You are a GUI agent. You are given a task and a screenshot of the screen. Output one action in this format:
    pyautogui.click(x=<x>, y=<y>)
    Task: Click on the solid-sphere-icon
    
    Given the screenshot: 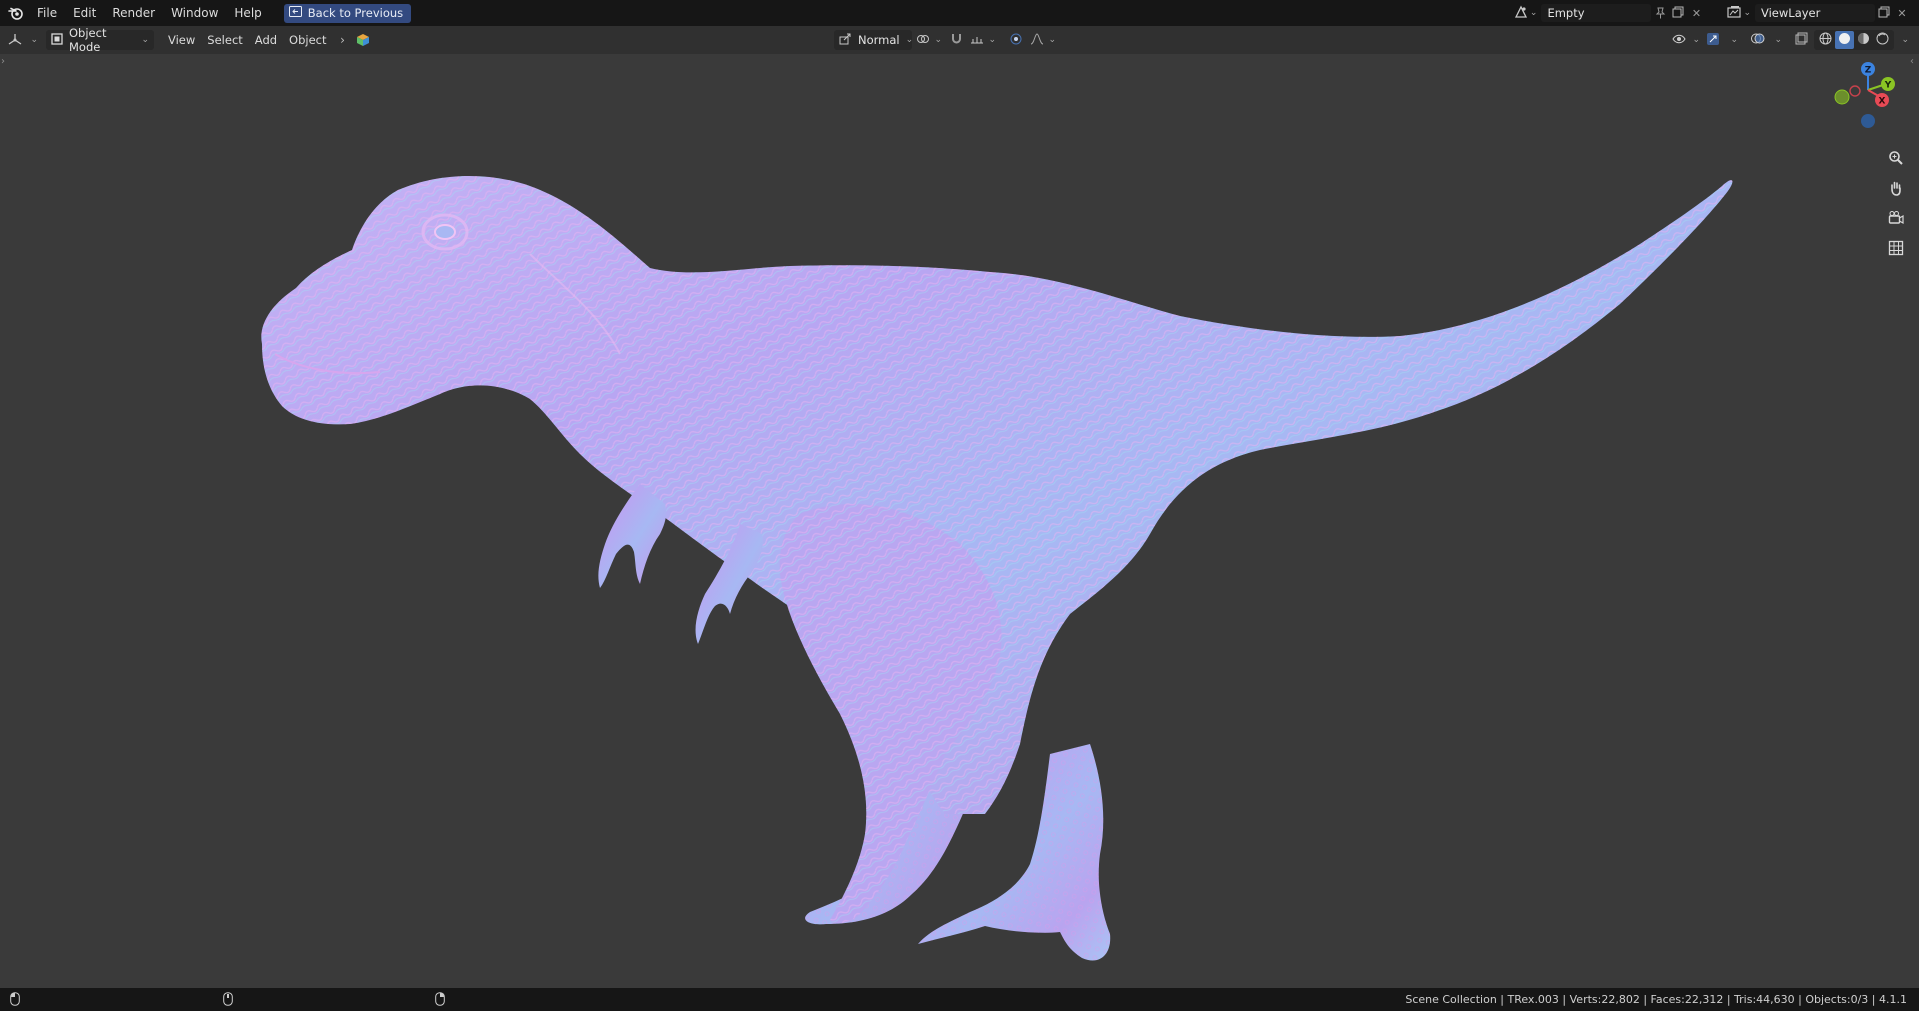 What is the action you would take?
    pyautogui.click(x=1844, y=40)
    